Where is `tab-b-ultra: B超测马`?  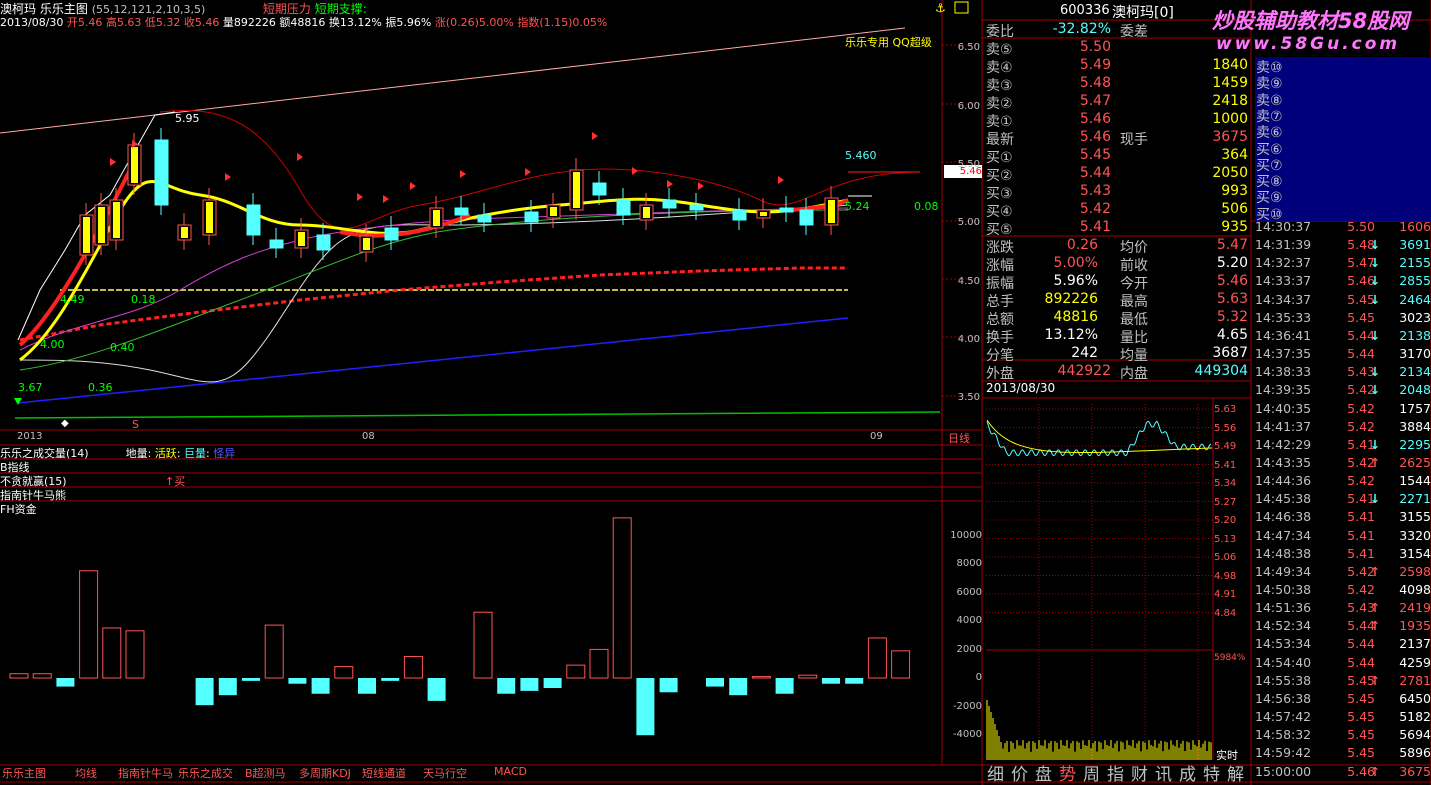
tab-b-ultra: B超测马 is located at coordinates (265, 773).